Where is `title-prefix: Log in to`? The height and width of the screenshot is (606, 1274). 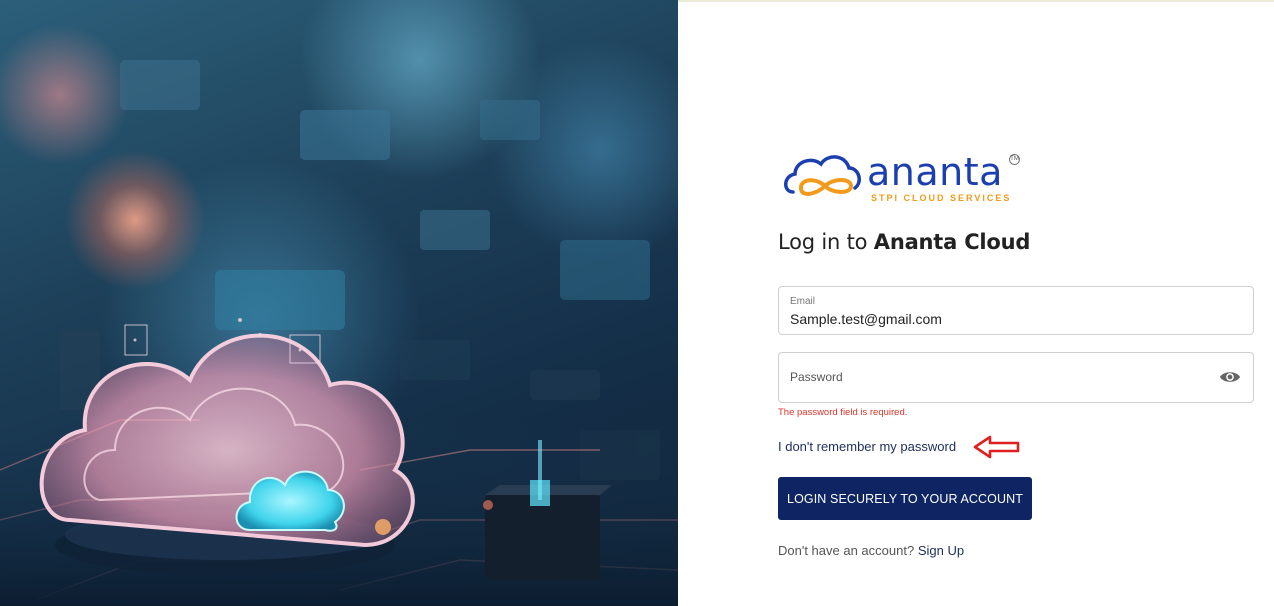 title-prefix: Log in to is located at coordinates (826, 242).